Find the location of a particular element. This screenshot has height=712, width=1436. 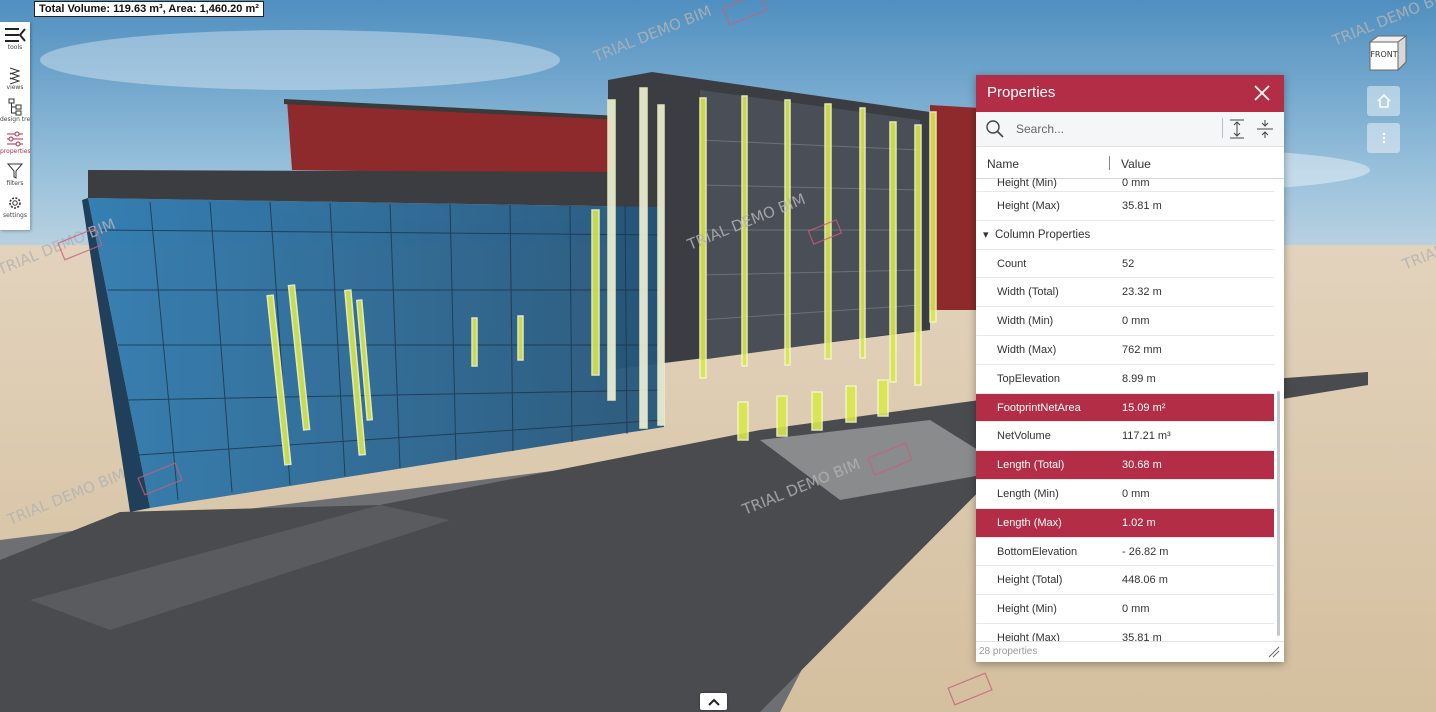

bottom-panel-toggle is located at coordinates (713, 701).